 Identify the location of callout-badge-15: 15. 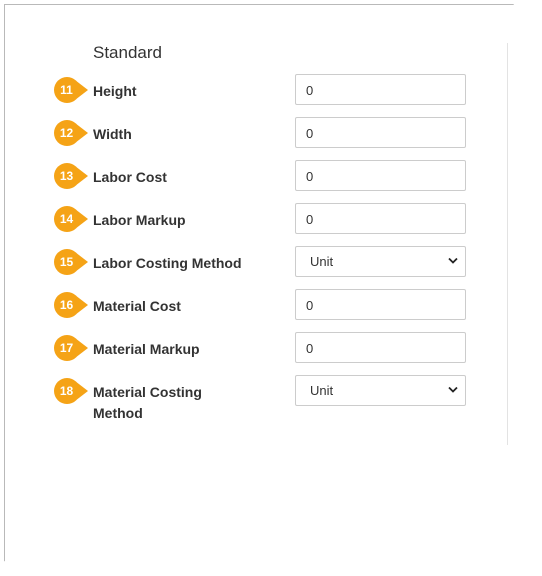
(70, 262).